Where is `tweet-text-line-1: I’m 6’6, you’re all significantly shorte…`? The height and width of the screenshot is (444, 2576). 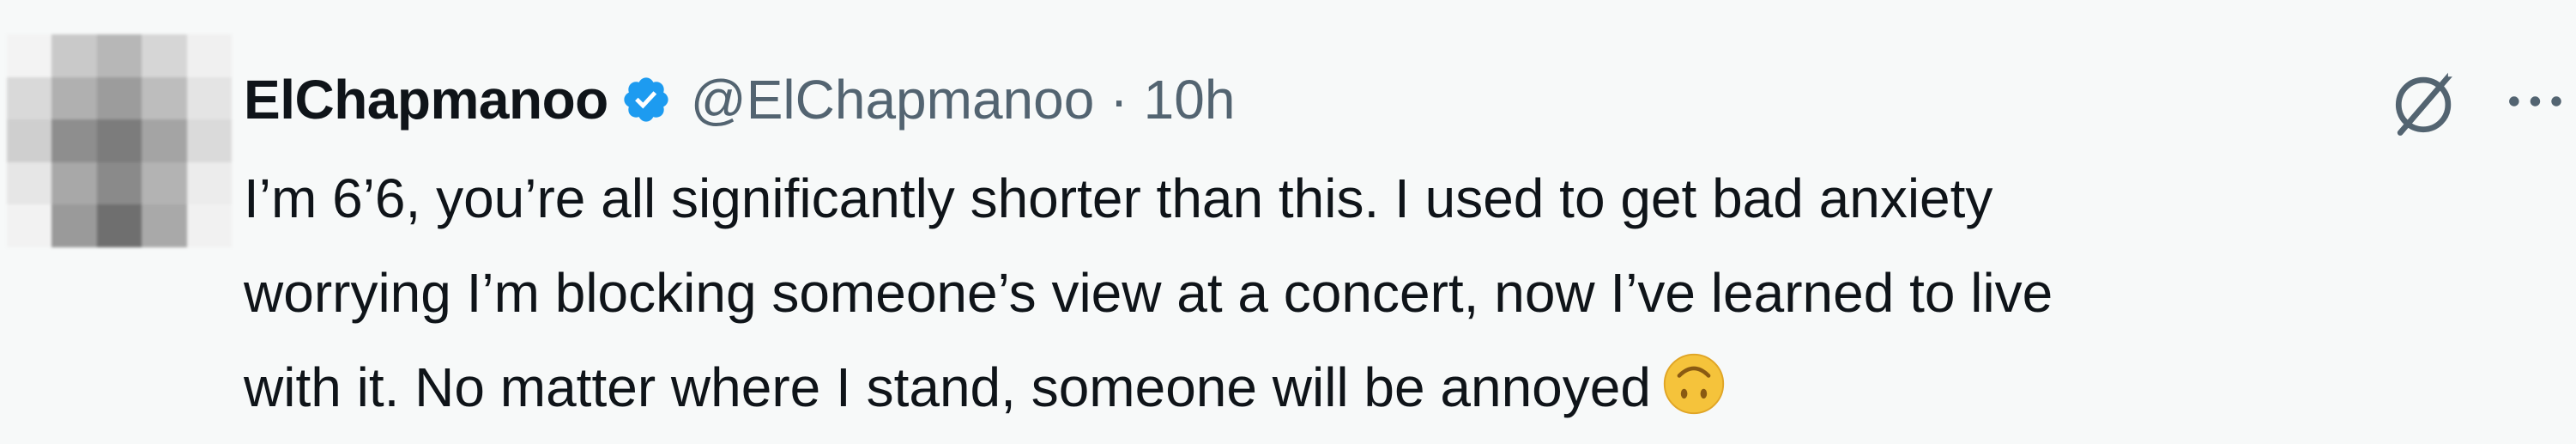 tweet-text-line-1: I’m 6’6, you’re all significantly shorte… is located at coordinates (1118, 198).